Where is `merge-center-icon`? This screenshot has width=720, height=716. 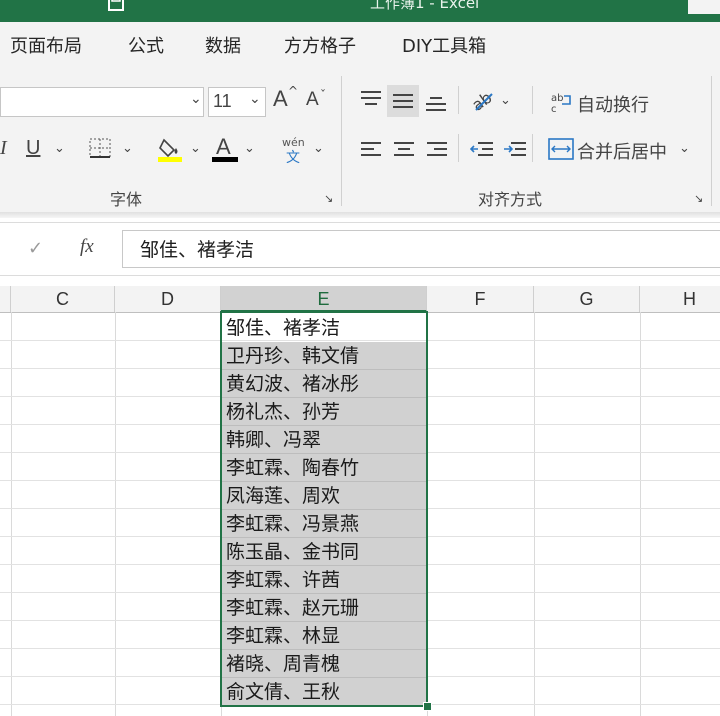 merge-center-icon is located at coordinates (561, 149).